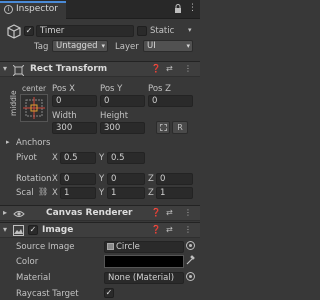 This screenshot has height=300, width=320. What do you see at coordinates (45, 247) in the screenshot?
I see `source-image-label: Source Image` at bounding box center [45, 247].